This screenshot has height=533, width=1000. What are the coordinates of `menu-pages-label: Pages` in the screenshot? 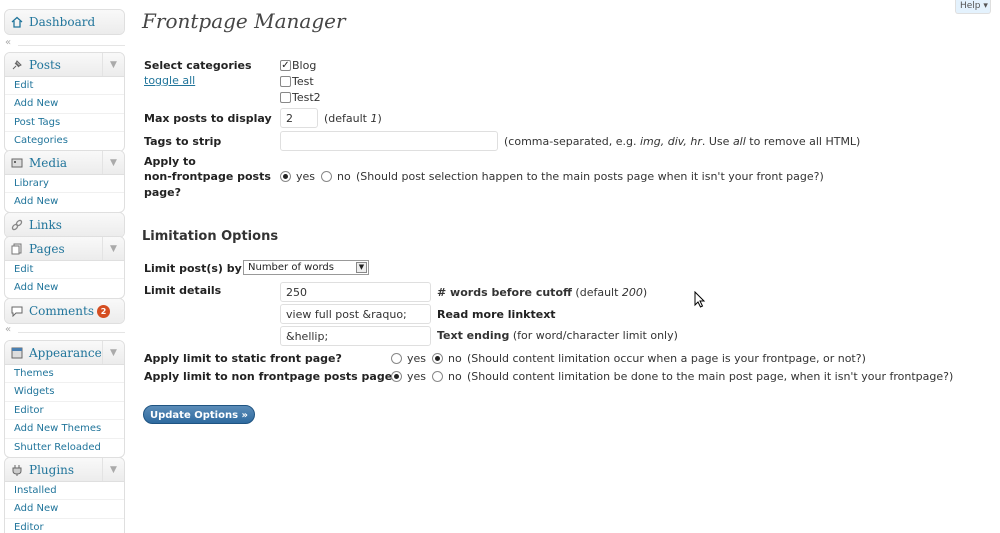 It's located at (47, 249).